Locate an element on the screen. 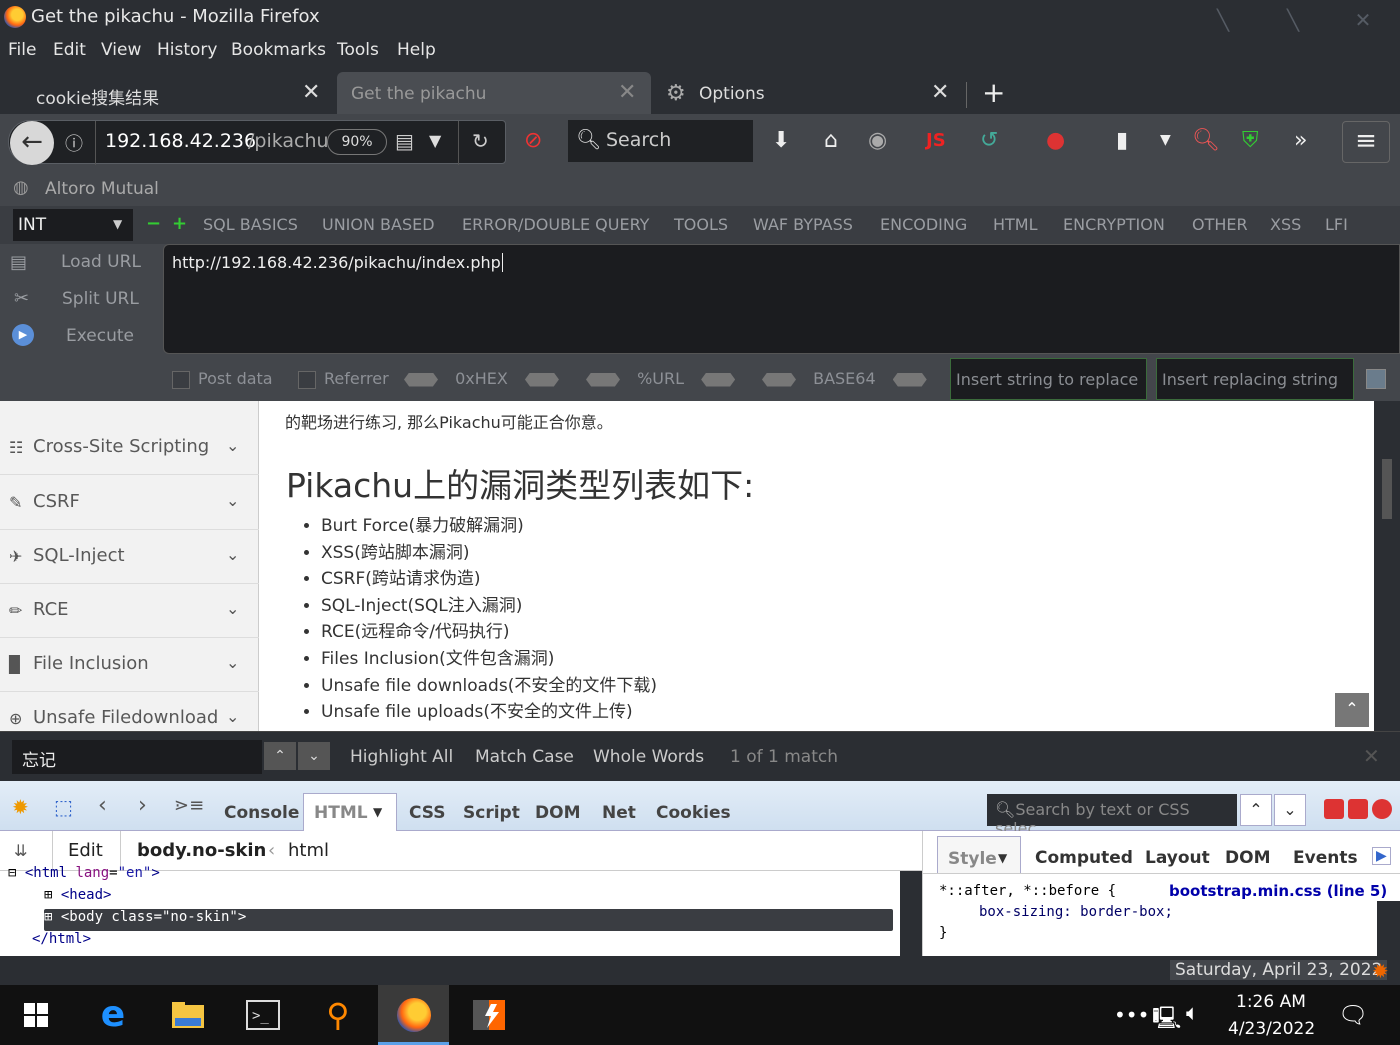  url-bar: ⓘ 192.168.42.236 /pikachu 90% ▤ ▼ ↻ is located at coordinates (257, 142).